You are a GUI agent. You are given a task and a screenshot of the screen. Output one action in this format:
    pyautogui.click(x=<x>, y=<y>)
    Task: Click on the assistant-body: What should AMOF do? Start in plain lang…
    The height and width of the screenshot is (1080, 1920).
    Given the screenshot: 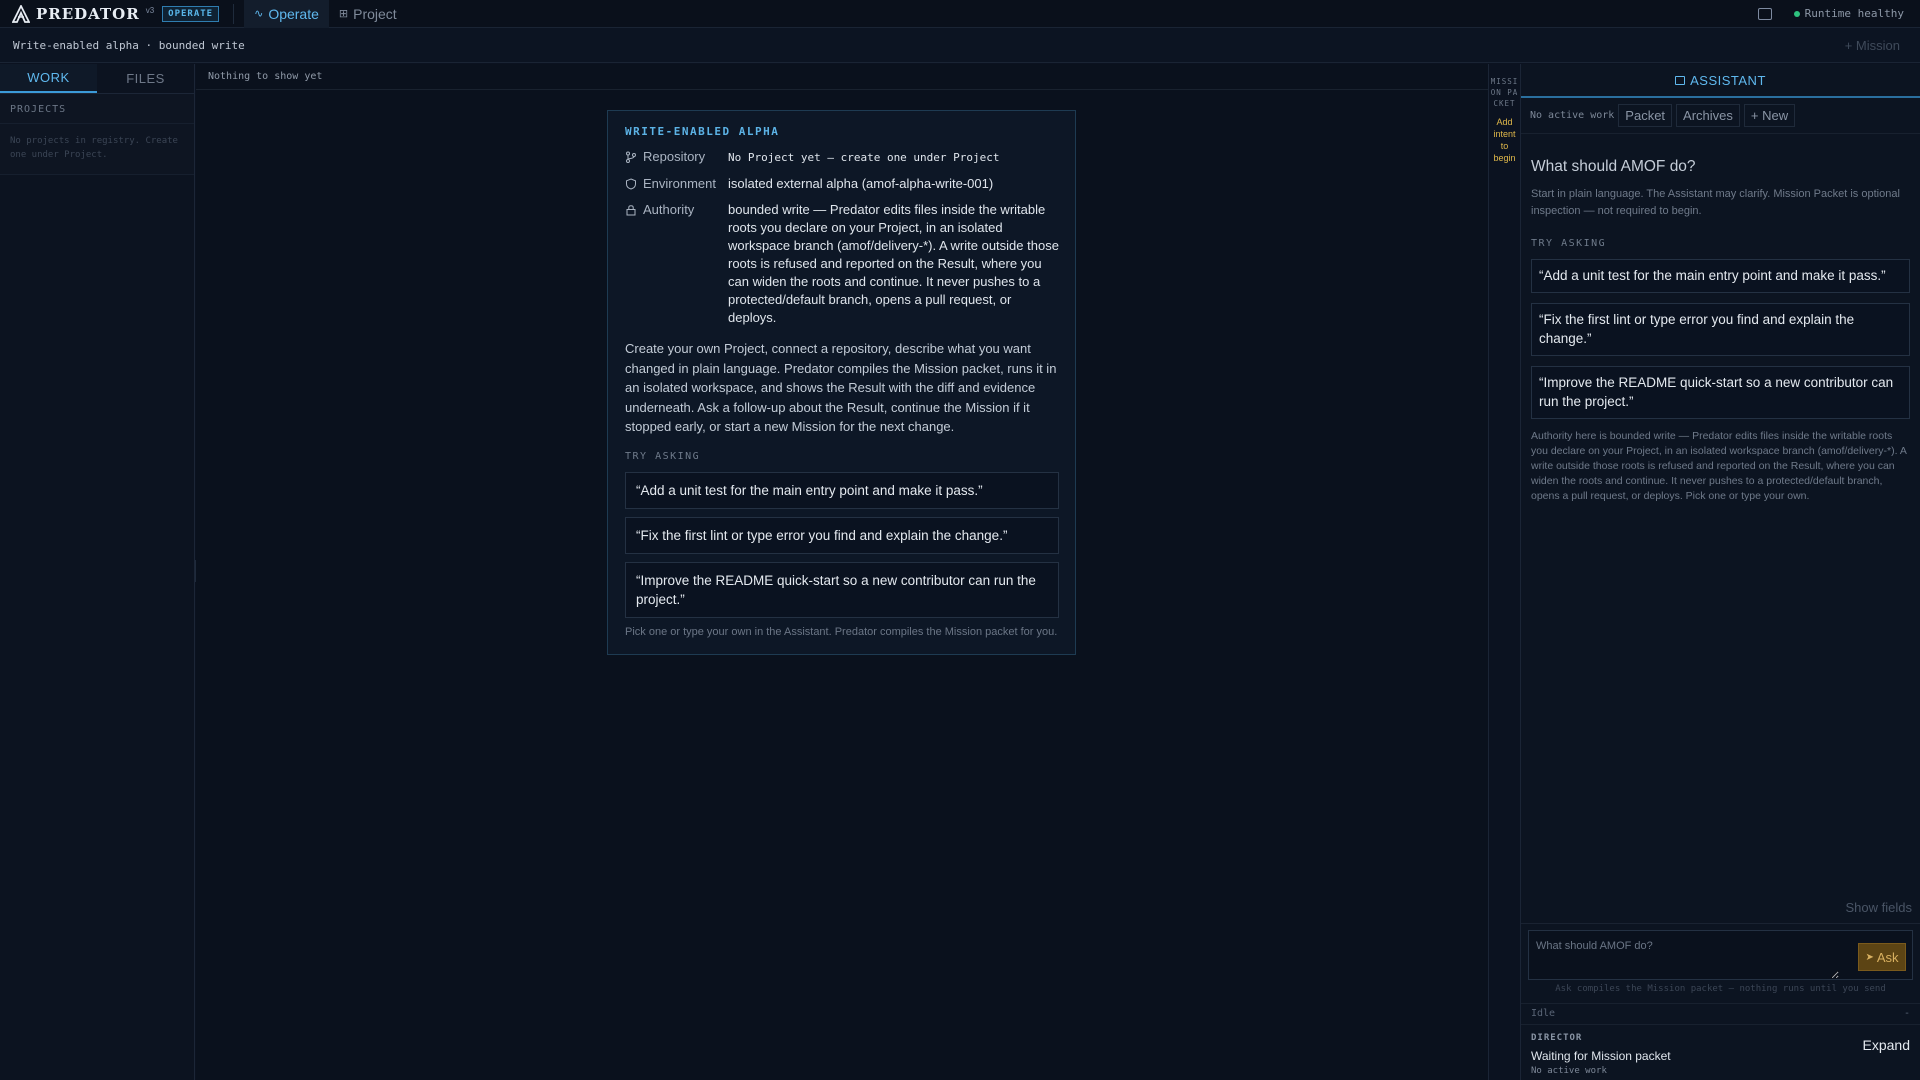 What is the action you would take?
    pyautogui.click(x=1720, y=331)
    